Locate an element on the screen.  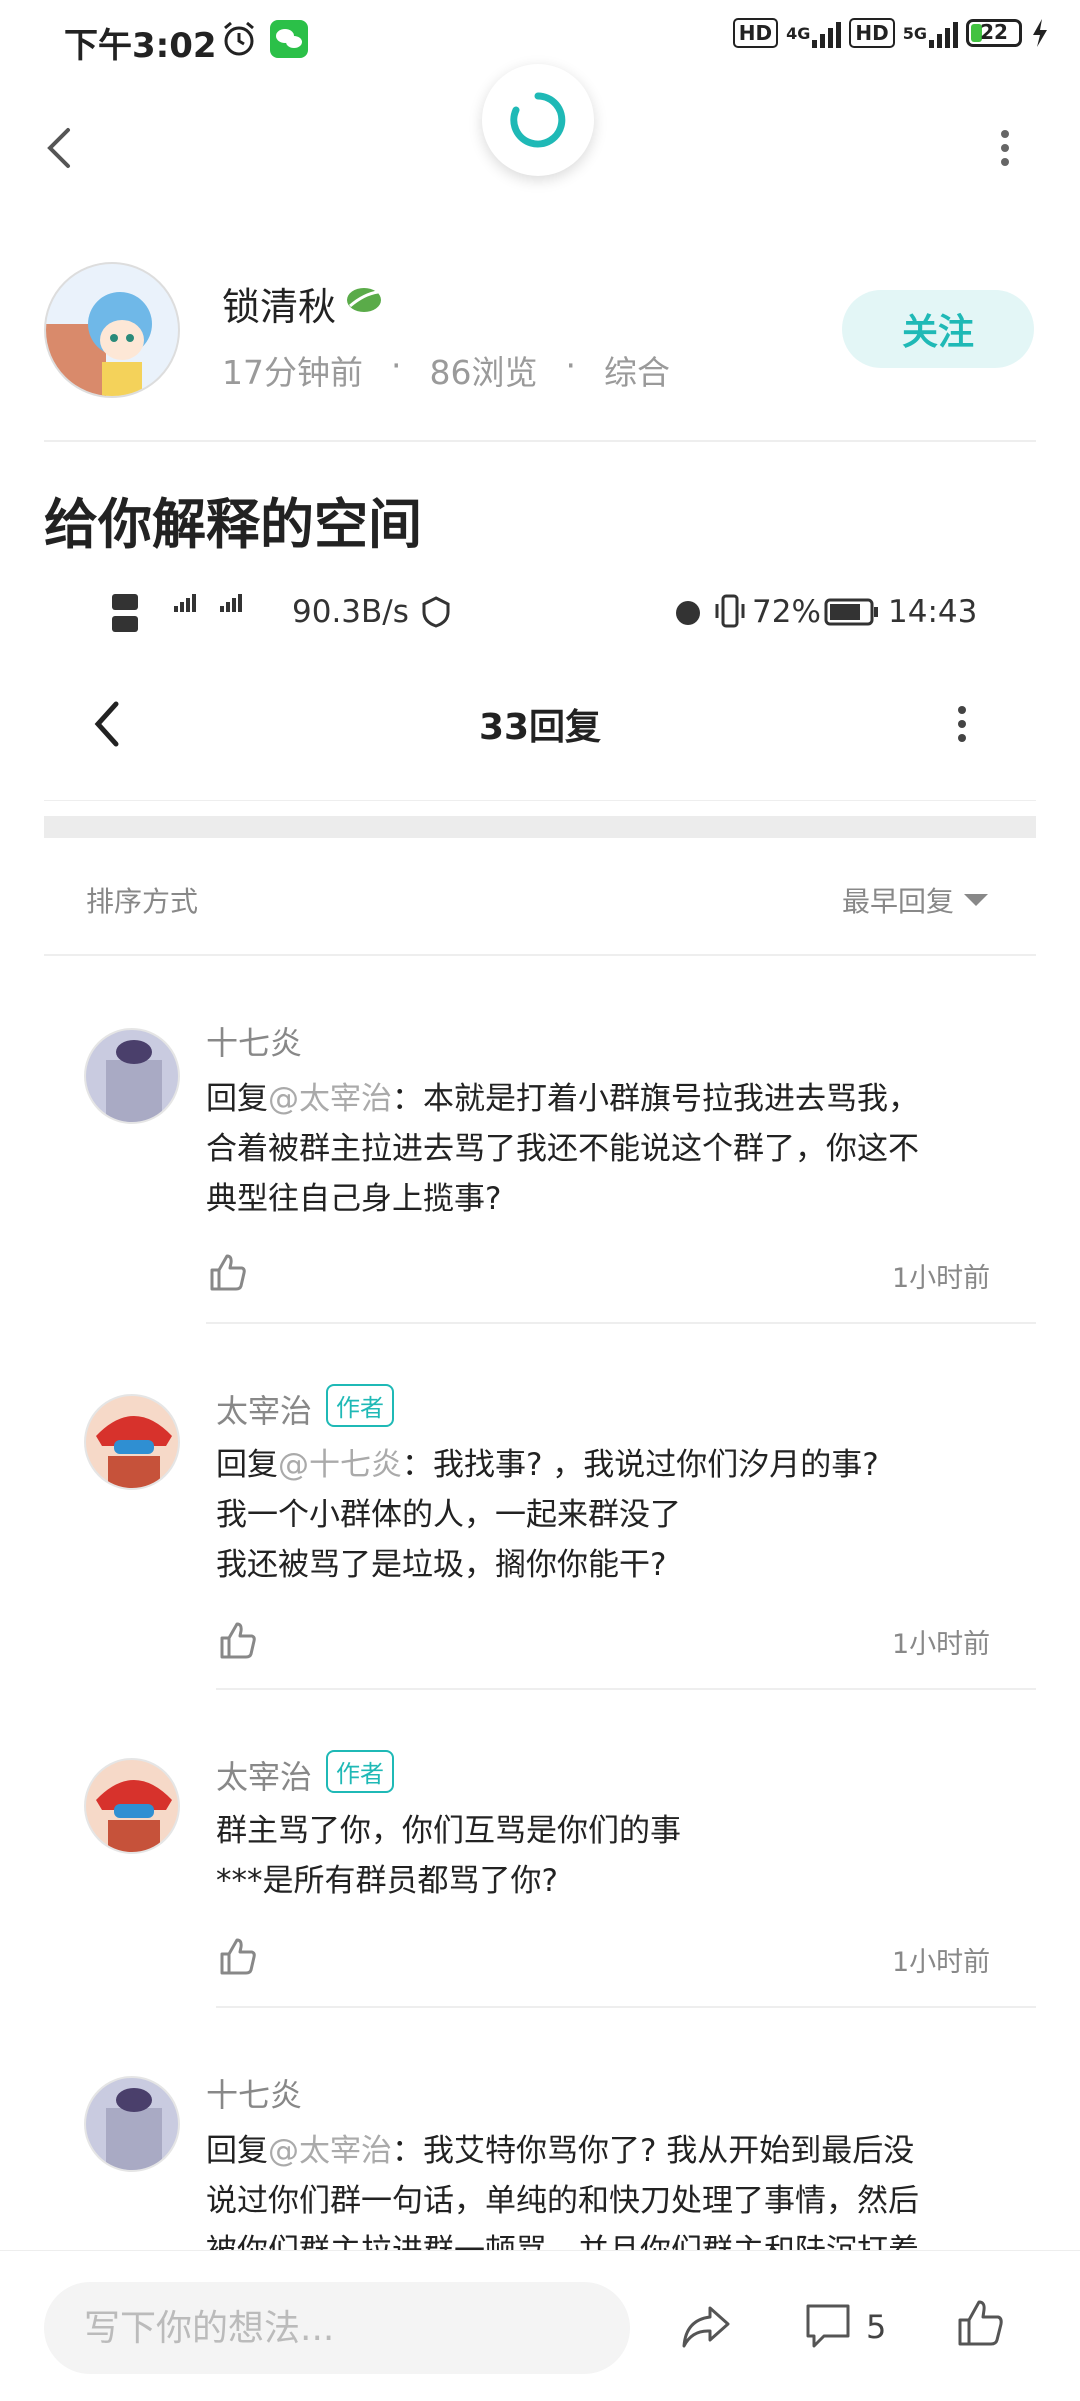
network-label-b: 5G is located at coordinates (914, 33).